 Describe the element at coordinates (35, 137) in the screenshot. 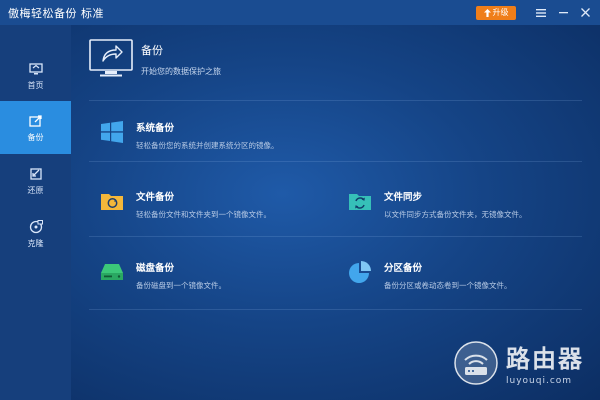

I see `sidebar-item-label: 备份` at that location.